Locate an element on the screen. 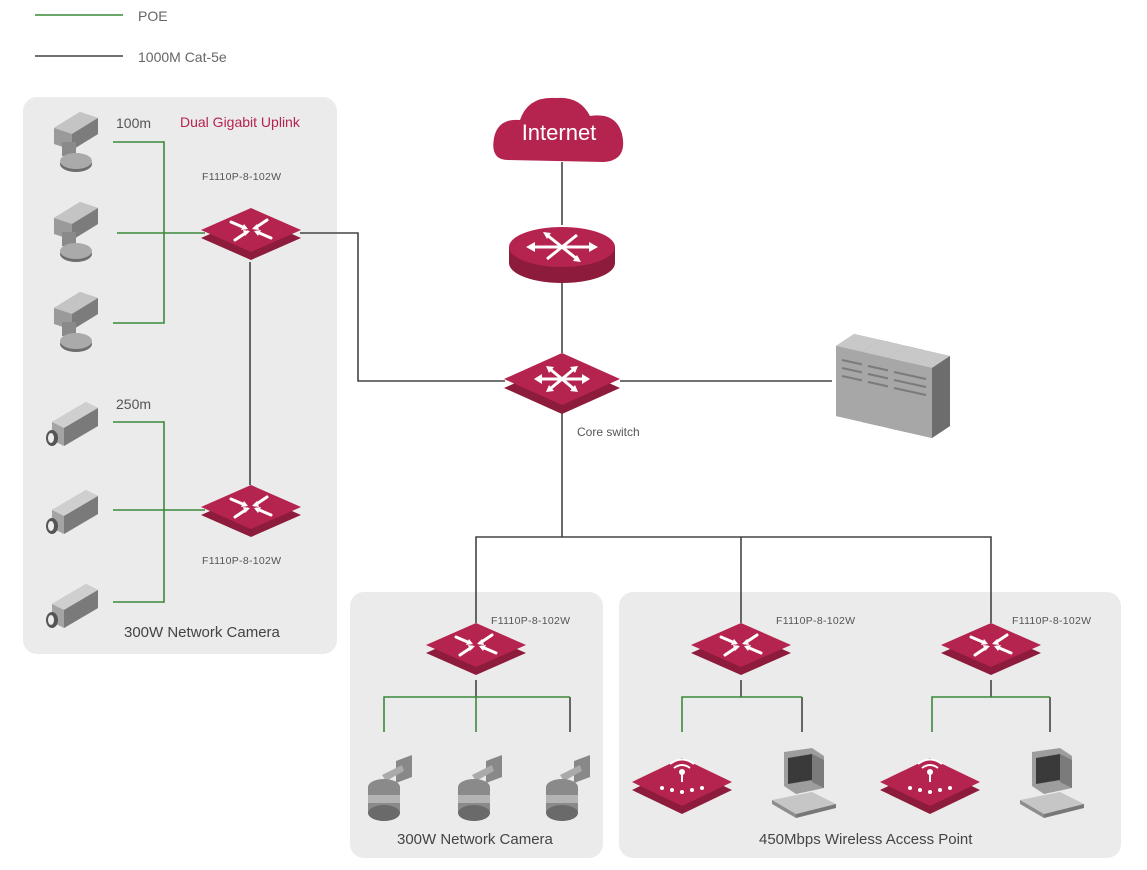 The image size is (1147, 870). internet-label: Internet is located at coordinates (559, 132).